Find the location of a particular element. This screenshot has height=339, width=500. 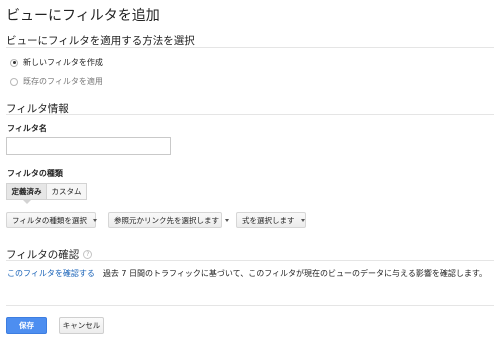

radio-create-new-filter: 新しいフィルタを作成 is located at coordinates (56, 62).